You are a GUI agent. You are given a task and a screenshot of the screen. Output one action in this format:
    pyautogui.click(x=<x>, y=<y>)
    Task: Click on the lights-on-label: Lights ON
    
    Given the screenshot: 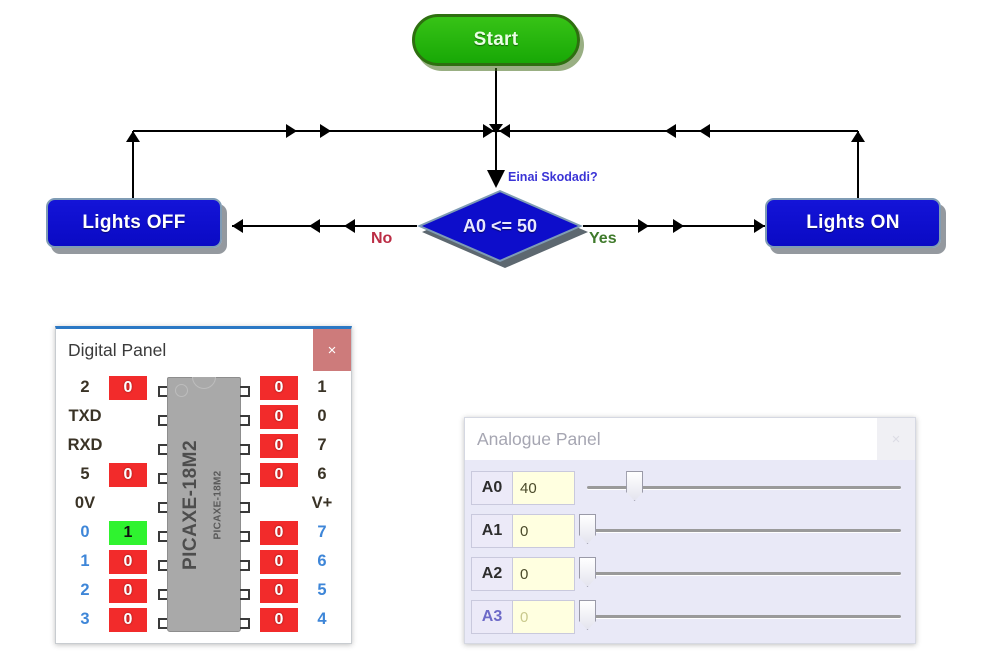 What is the action you would take?
    pyautogui.click(x=853, y=222)
    